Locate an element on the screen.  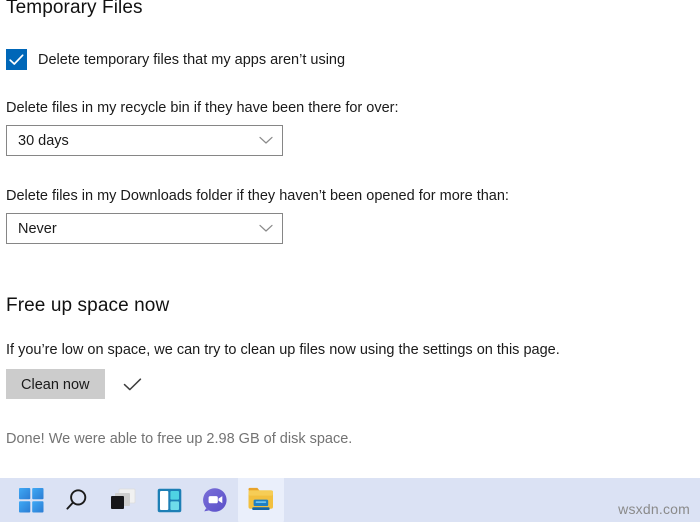
downloads-folder-dropdown: Never is located at coordinates (144, 228).